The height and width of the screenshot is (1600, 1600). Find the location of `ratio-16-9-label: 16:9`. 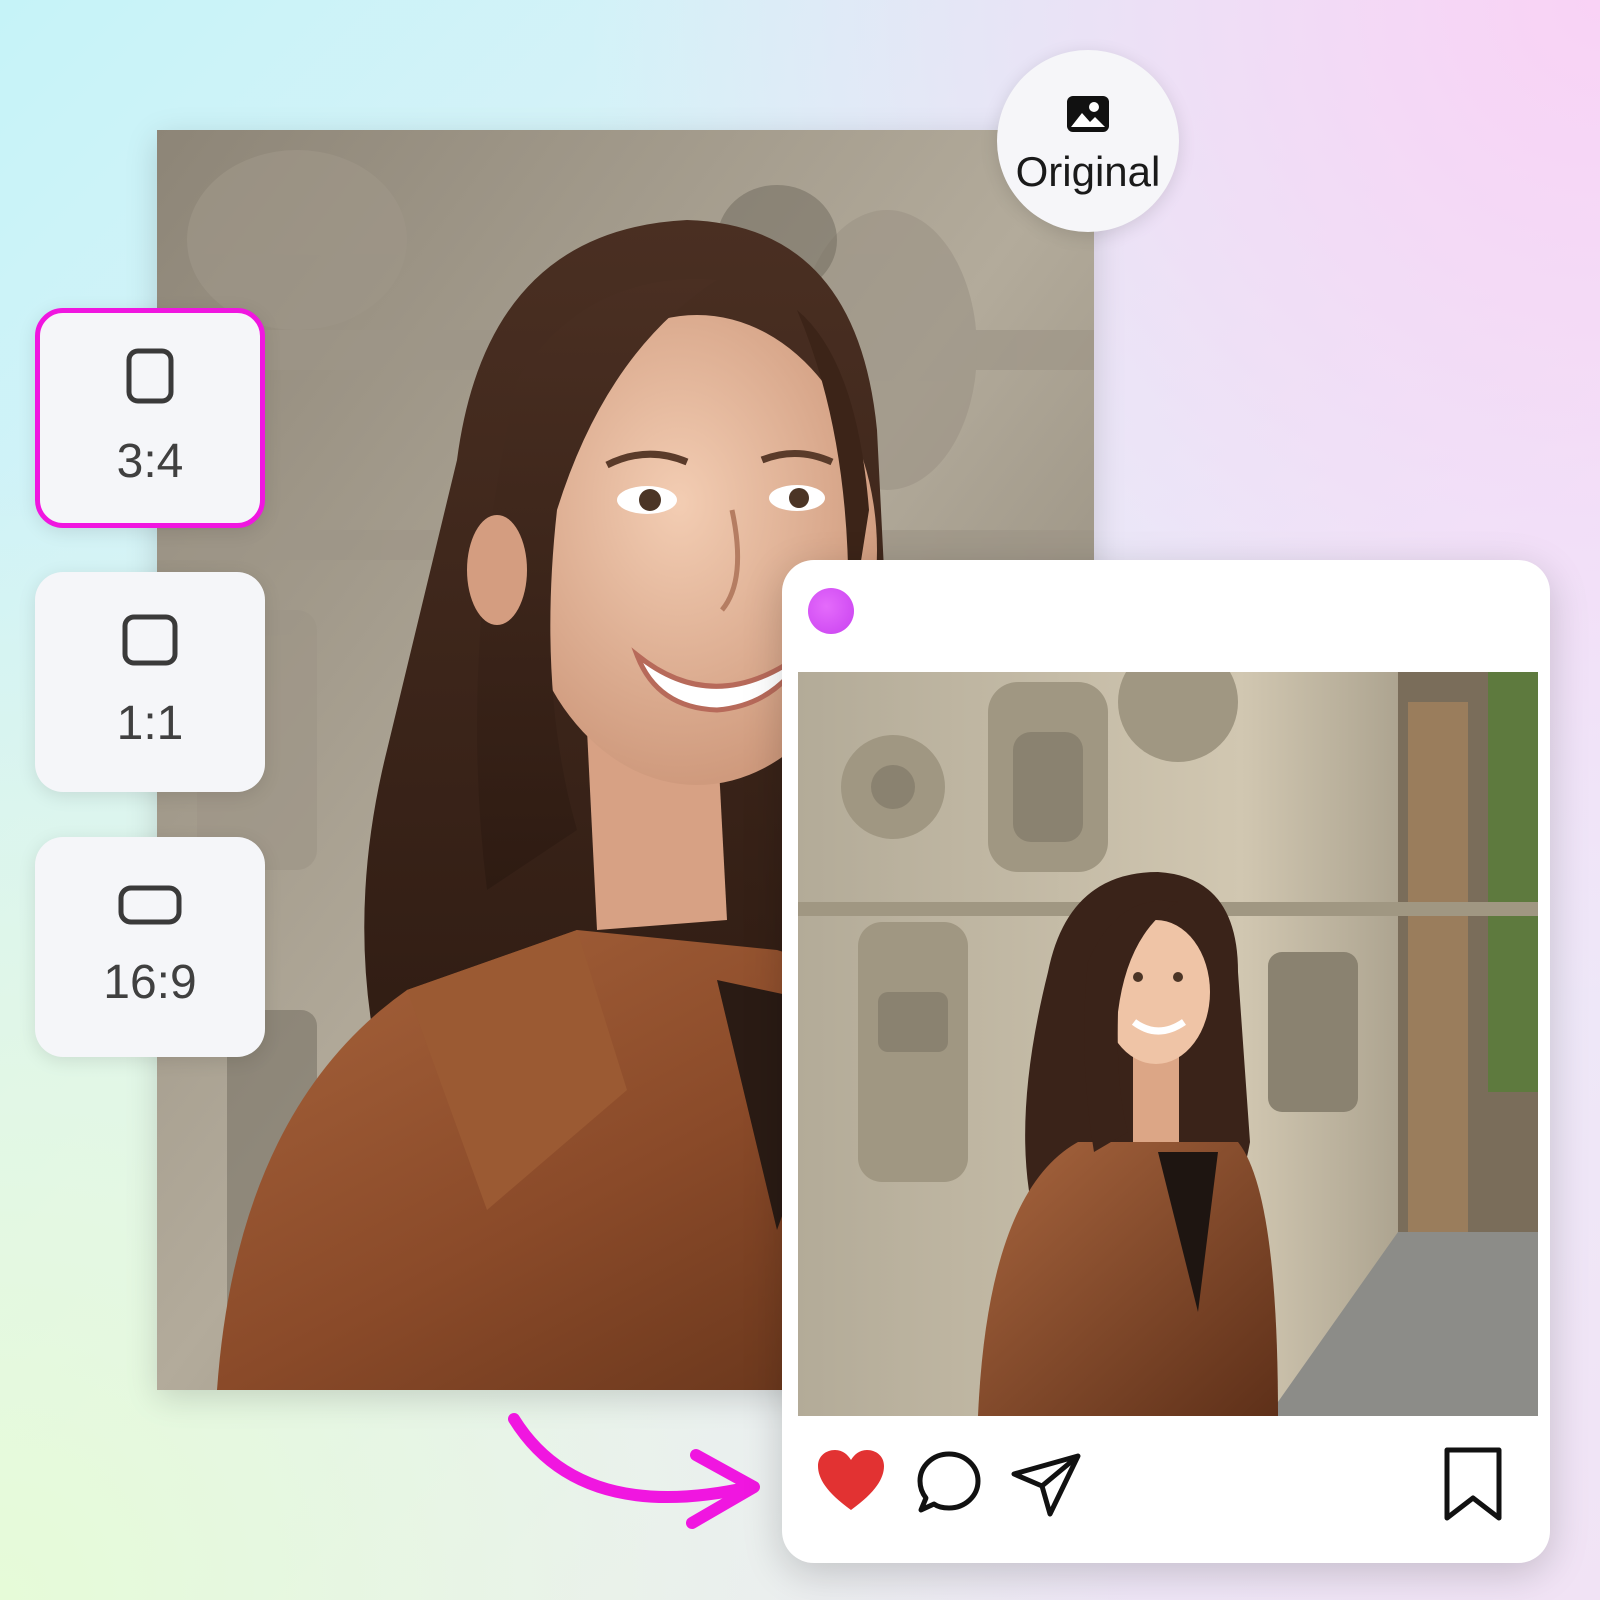

ratio-16-9-label: 16:9 is located at coordinates (150, 982).